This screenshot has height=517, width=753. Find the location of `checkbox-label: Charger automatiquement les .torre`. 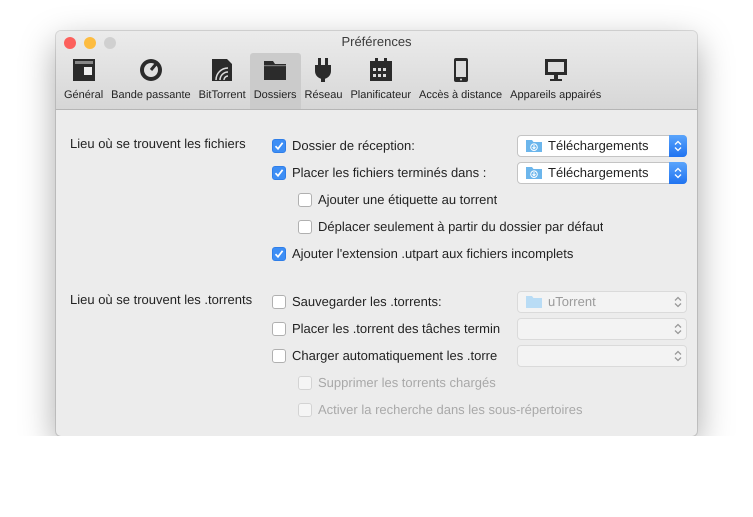

checkbox-label: Charger automatiquement les .torre is located at coordinates (395, 356).